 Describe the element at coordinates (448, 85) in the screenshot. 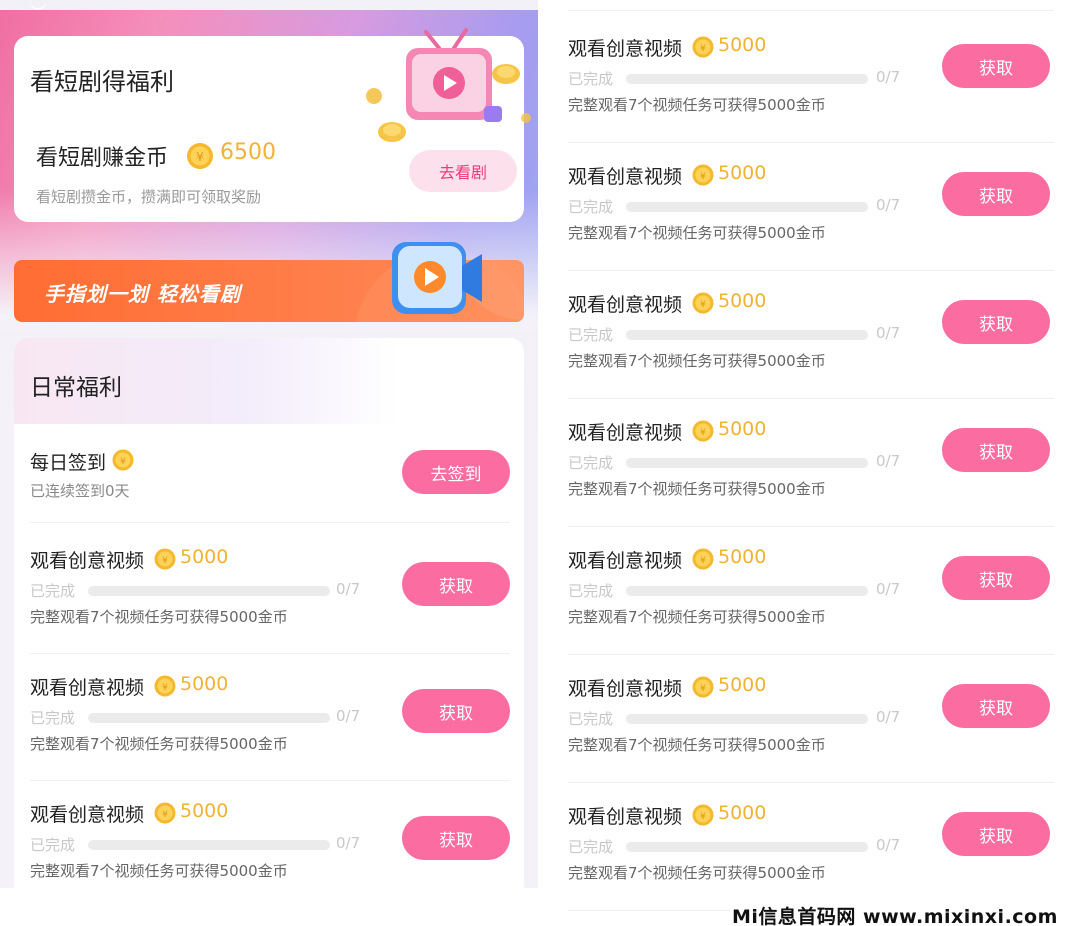

I see `tv-play-icon` at that location.